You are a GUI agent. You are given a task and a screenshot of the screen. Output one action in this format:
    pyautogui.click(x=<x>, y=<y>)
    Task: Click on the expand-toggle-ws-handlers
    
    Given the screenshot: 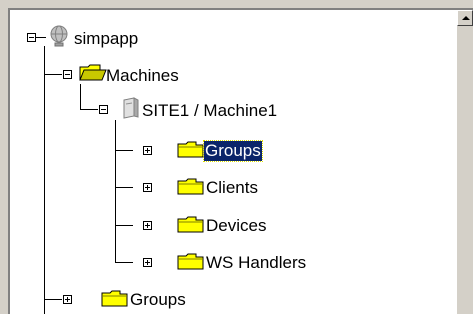 What is the action you would take?
    pyautogui.click(x=147, y=262)
    